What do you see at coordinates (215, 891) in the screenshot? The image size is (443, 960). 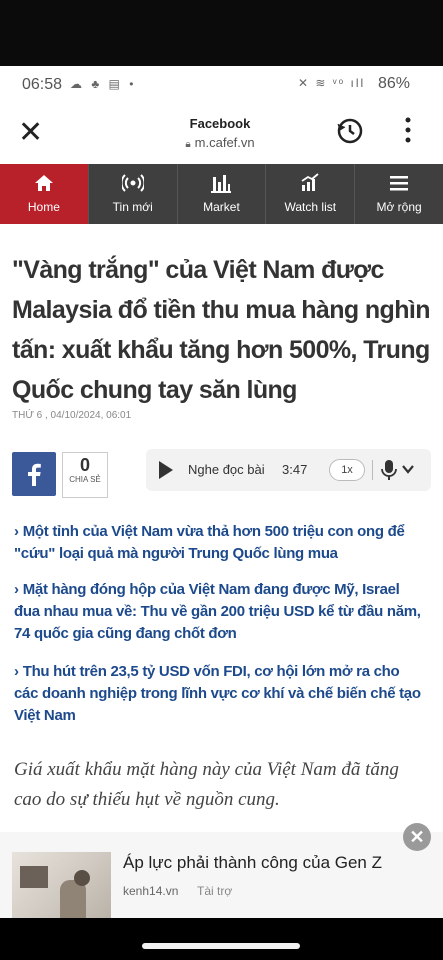 I see `ad-sponsored: Tài trợ` at bounding box center [215, 891].